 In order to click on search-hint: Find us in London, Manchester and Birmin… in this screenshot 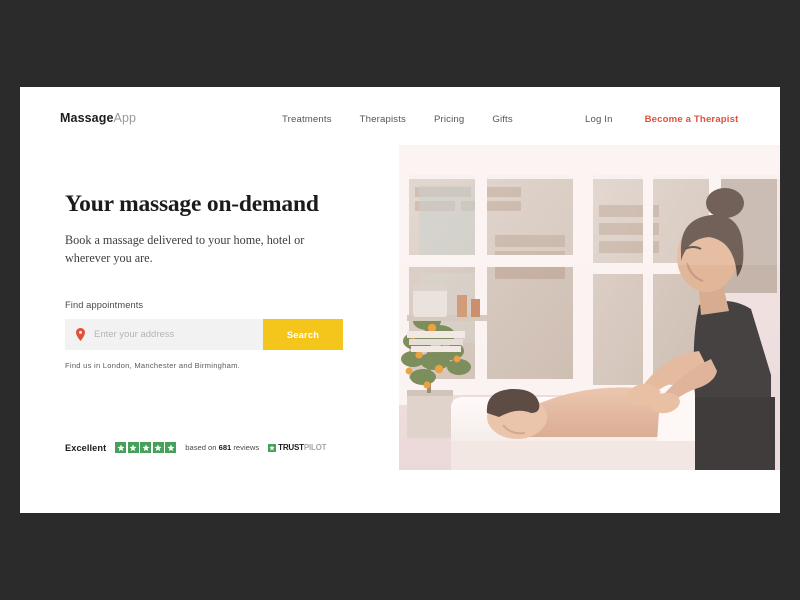, I will do `click(153, 365)`.